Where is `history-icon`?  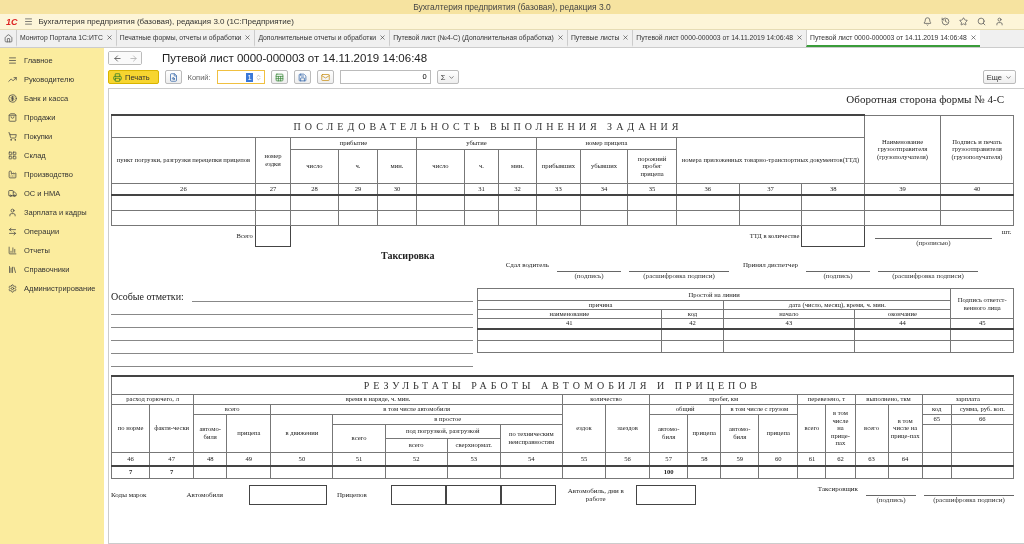 history-icon is located at coordinates (945, 21).